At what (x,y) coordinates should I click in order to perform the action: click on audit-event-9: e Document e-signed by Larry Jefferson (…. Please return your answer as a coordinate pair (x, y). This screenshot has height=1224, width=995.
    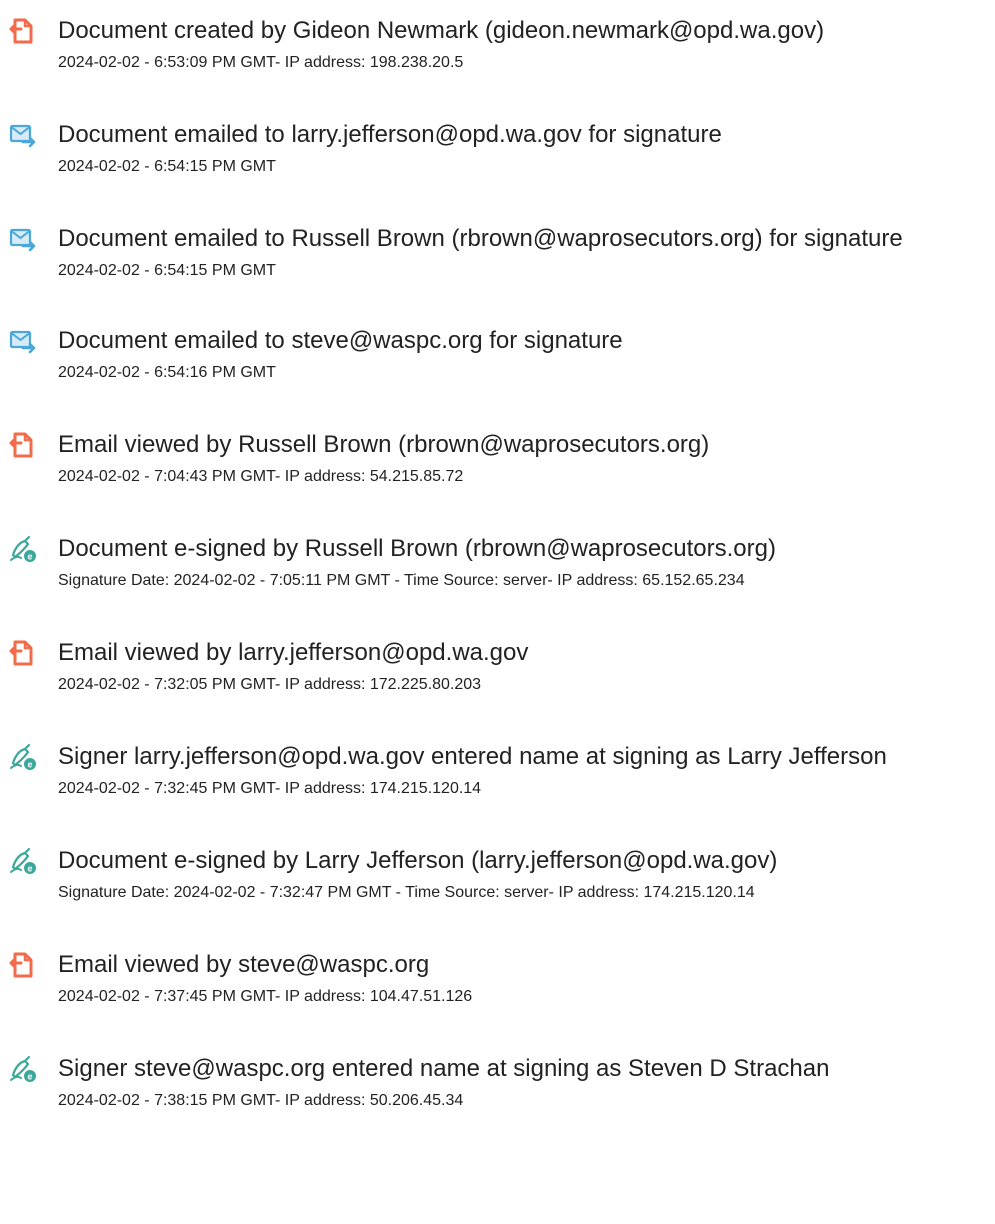
    Looking at the image, I should click on (497, 886).